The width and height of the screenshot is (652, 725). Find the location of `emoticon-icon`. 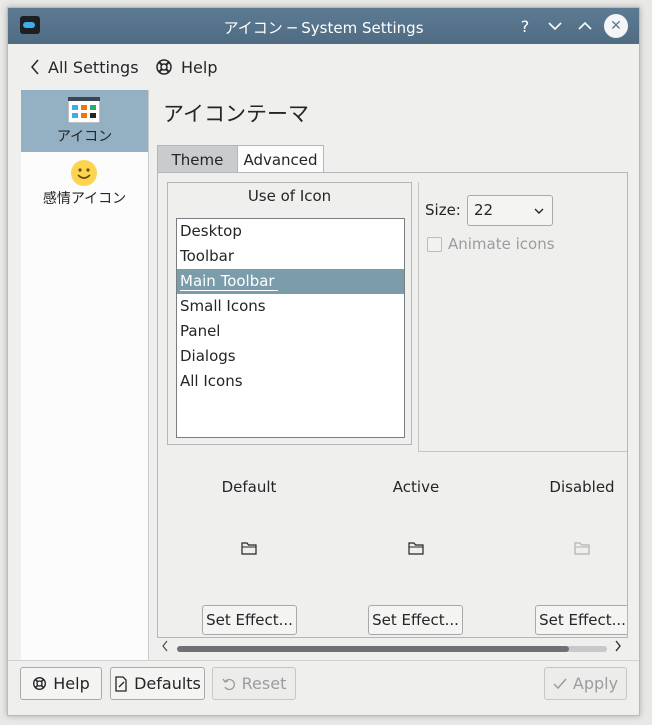

emoticon-icon is located at coordinates (84, 173).